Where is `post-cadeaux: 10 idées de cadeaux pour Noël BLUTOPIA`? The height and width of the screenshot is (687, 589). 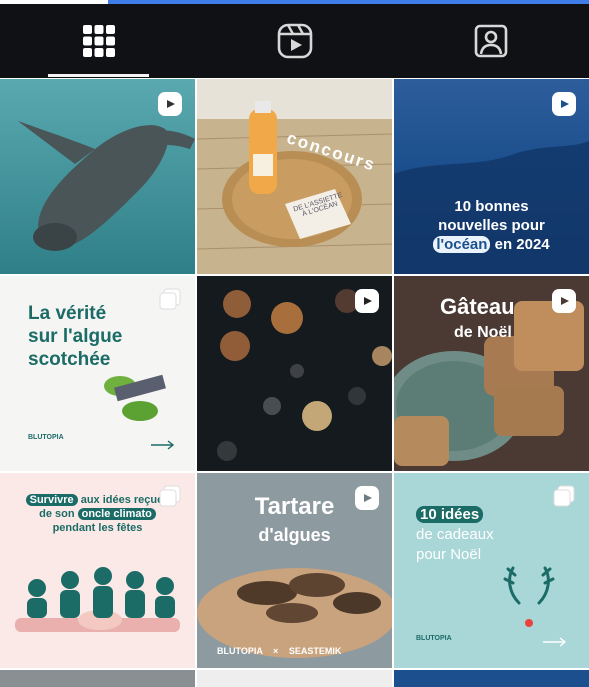
post-cadeaux: 10 idées de cadeaux pour Noël BLUTOPIA is located at coordinates (491, 570).